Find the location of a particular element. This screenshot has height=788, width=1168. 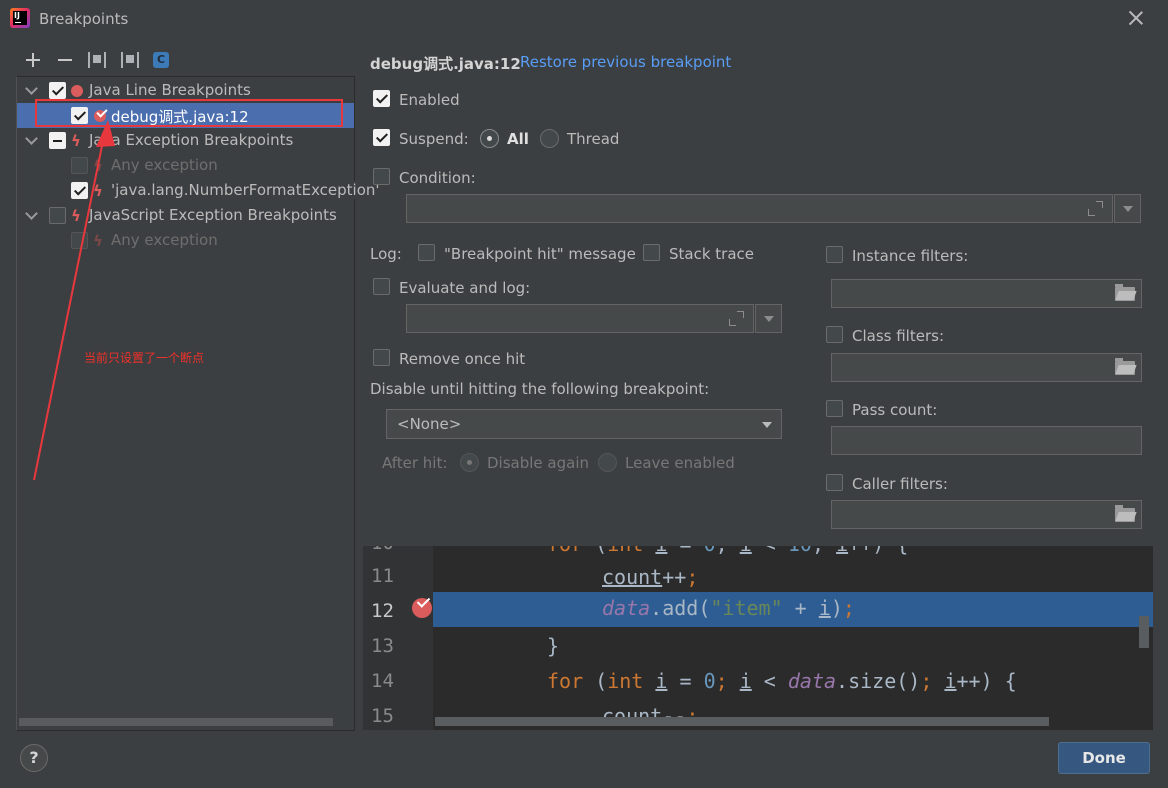

line-number: 15 is located at coordinates (382, 716).